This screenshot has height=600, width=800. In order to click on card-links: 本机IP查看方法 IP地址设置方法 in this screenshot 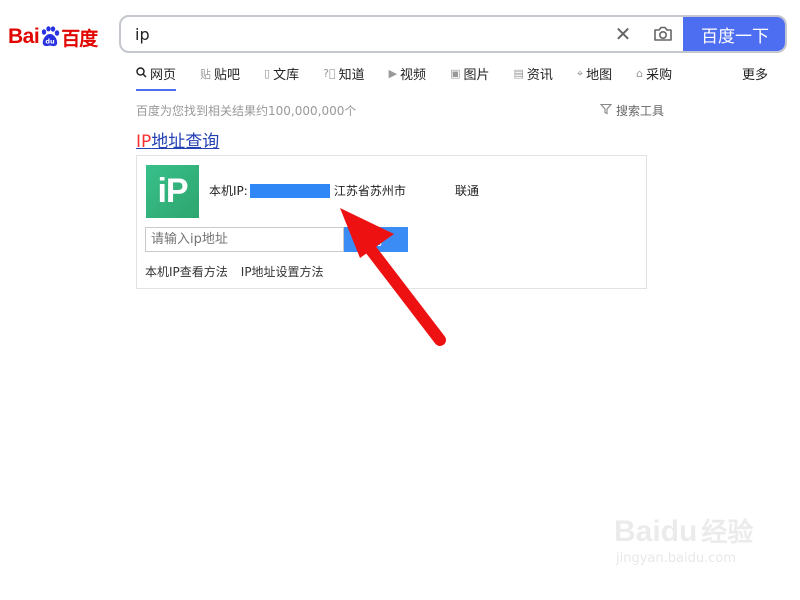, I will do `click(234, 271)`.